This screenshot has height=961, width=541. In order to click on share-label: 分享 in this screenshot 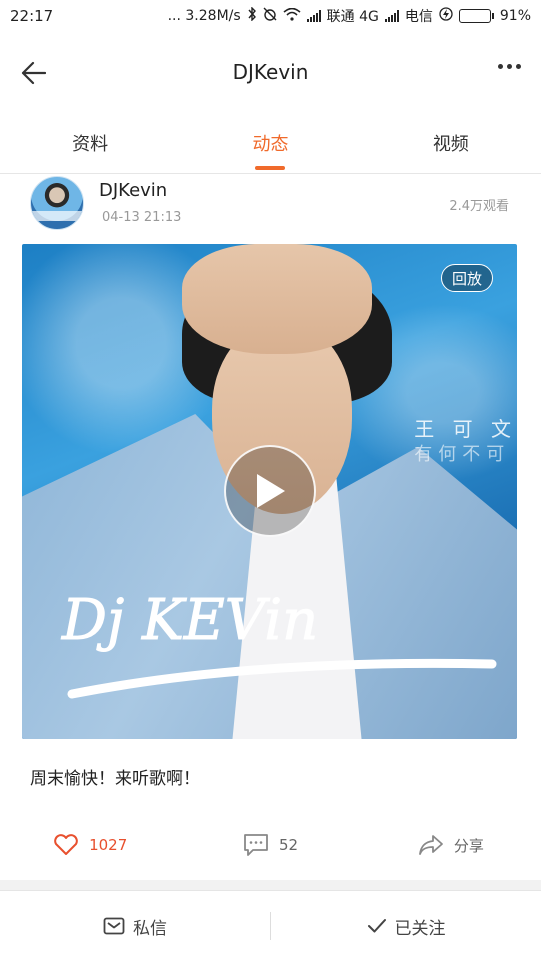, I will do `click(468, 845)`.